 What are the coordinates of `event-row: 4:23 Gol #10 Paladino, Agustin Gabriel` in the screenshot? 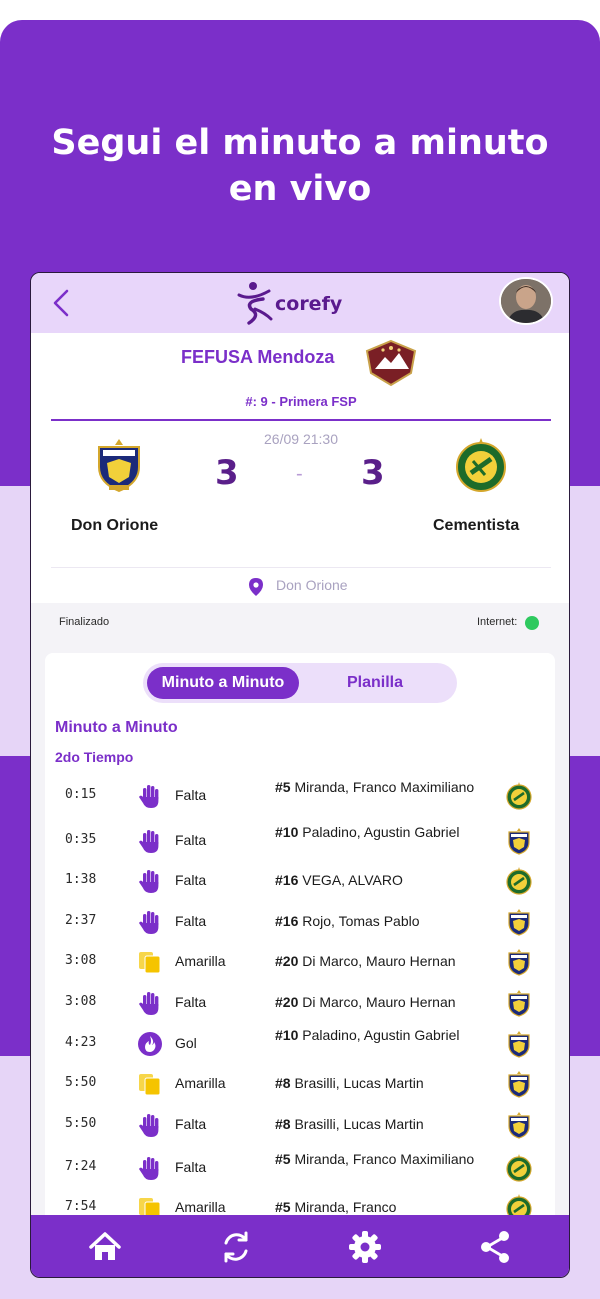 It's located at (300, 1049).